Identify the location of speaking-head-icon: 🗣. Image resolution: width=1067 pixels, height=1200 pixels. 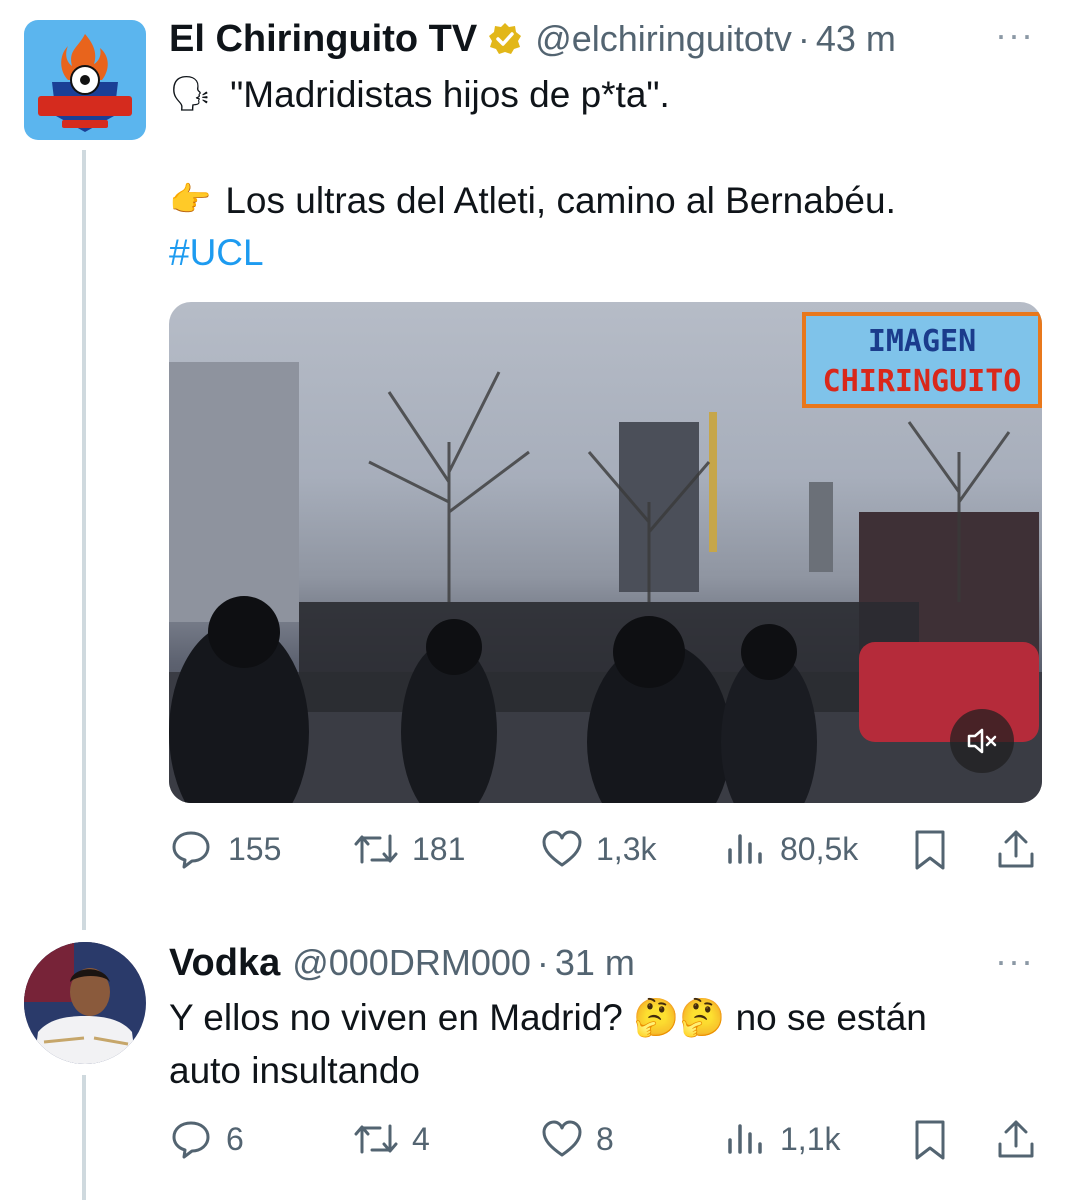
(191, 94).